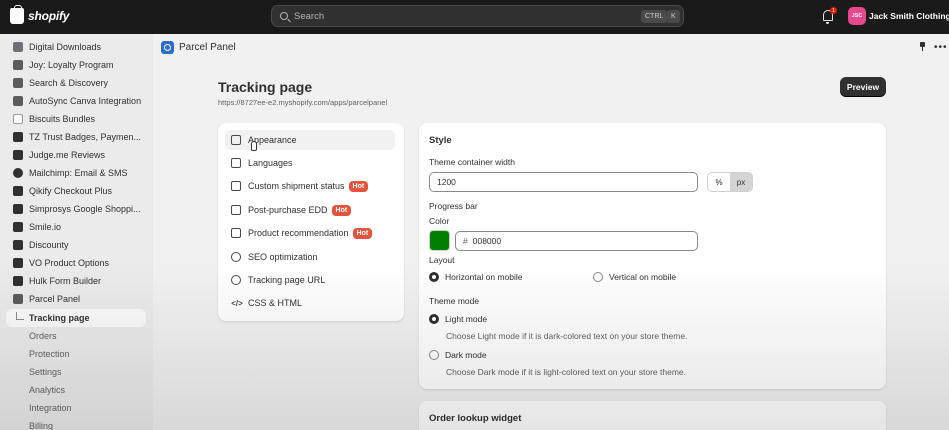 Image resolution: width=949 pixels, height=430 pixels. I want to click on app-name: Parcel Panel, so click(207, 47).